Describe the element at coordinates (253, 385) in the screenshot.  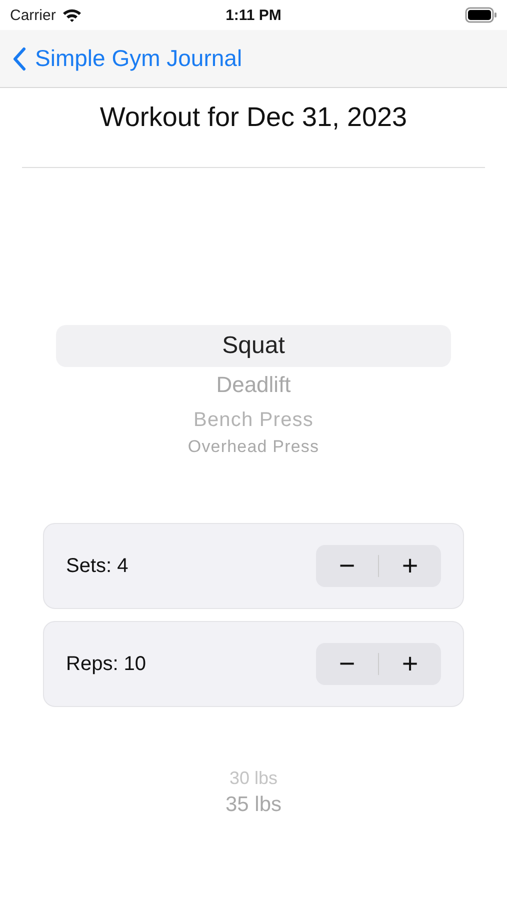
I see `picker-option: Deadlift` at that location.